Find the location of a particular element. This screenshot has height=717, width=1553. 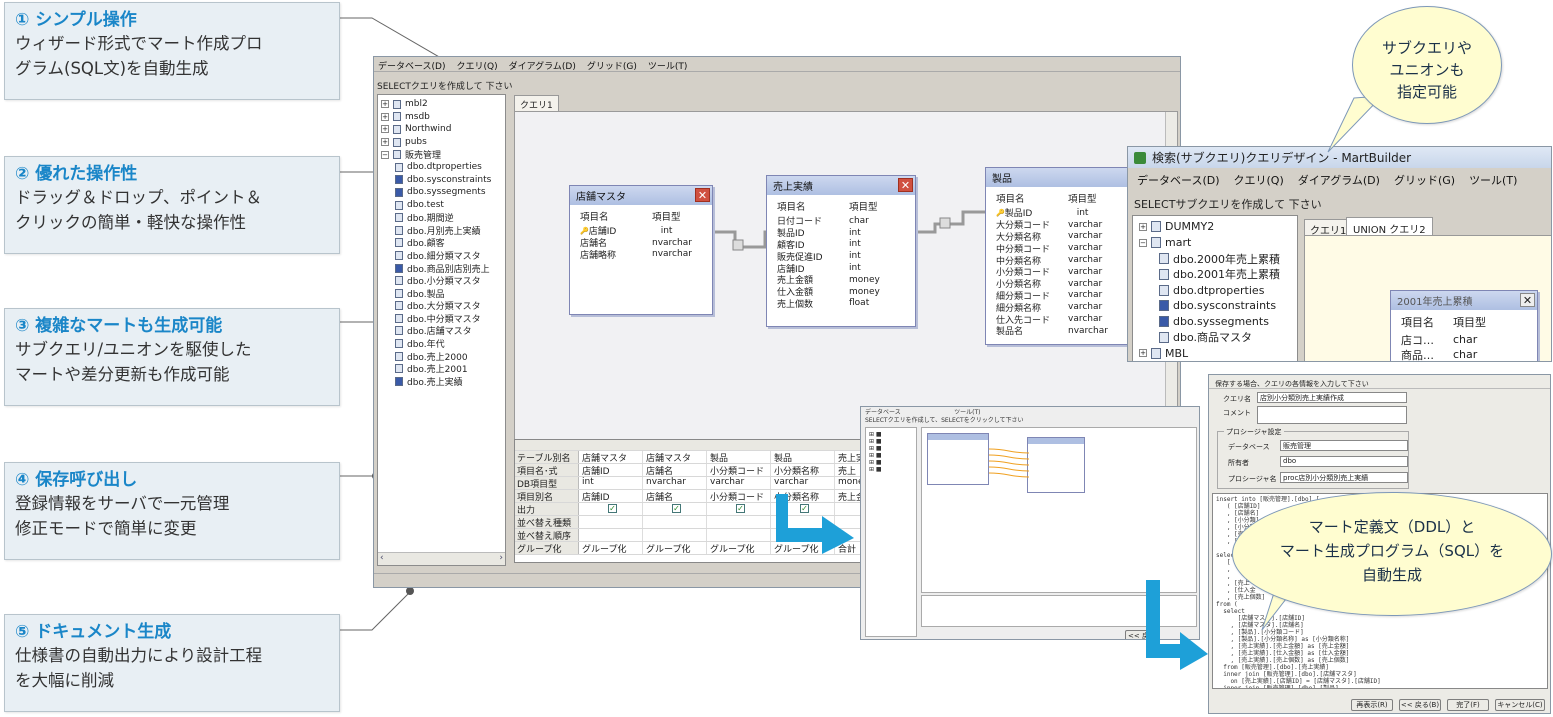

table-field-row: 大分類名称 varchar is located at coordinates (1060, 237).